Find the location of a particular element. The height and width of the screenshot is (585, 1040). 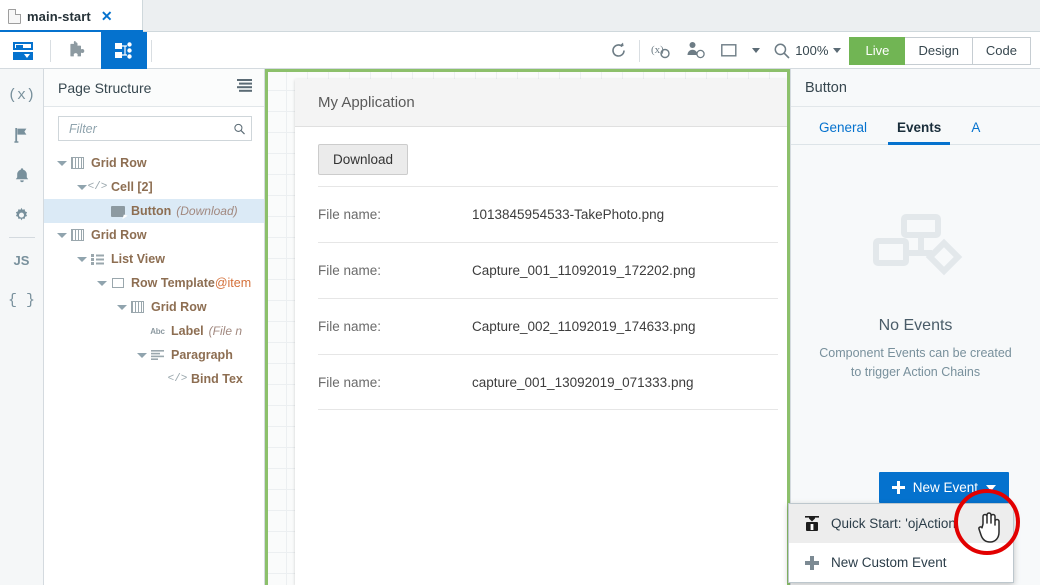

rail-item-variables: (x) is located at coordinates (22, 95).